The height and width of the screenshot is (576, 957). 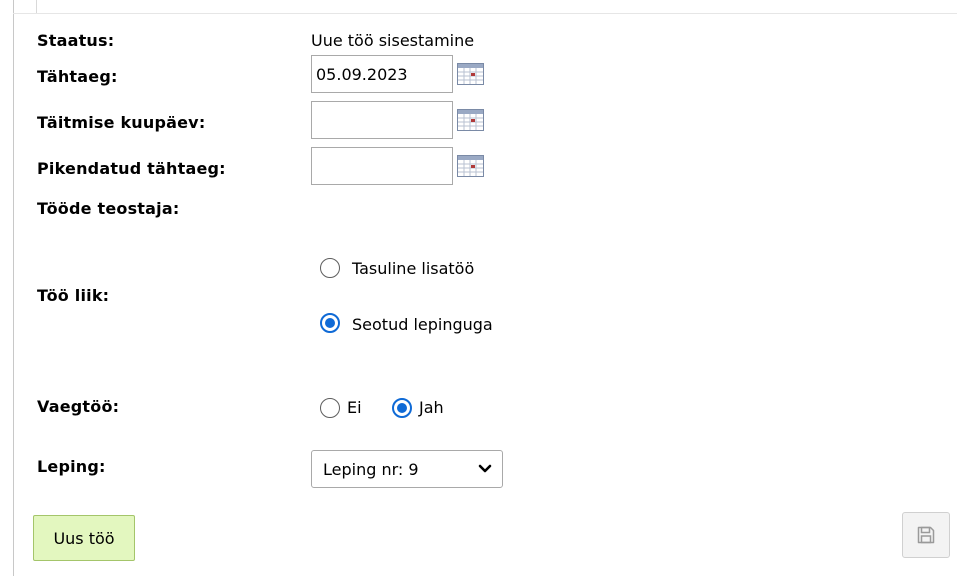 What do you see at coordinates (382, 74) in the screenshot?
I see `deadline-input` at bounding box center [382, 74].